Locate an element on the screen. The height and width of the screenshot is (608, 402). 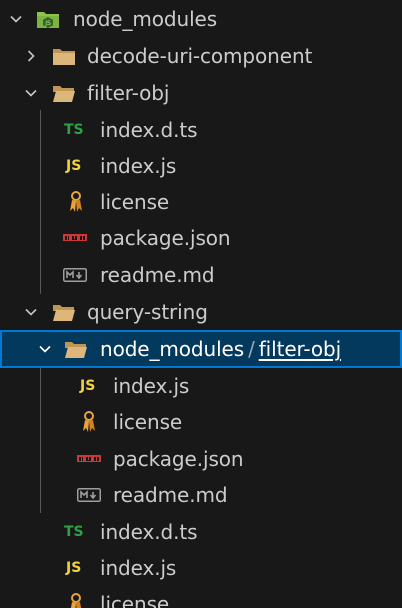
compact-folder-label: node_modules / filter-obj is located at coordinates (220, 349).